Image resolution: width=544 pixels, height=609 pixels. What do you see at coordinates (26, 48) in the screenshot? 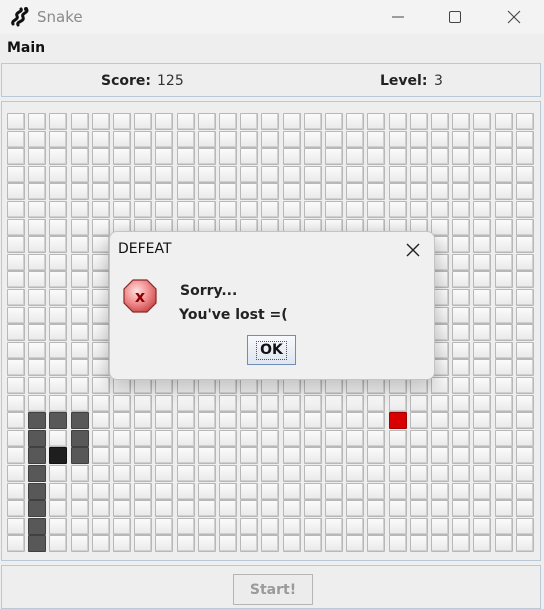
I see `menu-main: Main` at bounding box center [26, 48].